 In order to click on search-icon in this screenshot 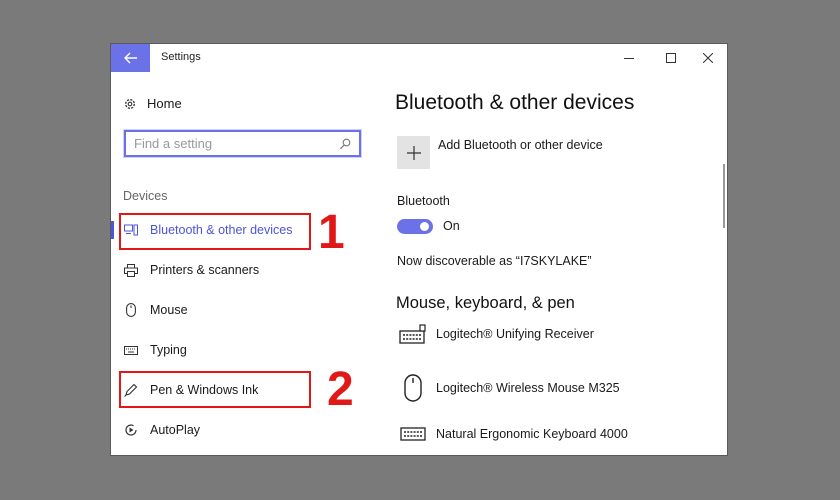, I will do `click(345, 143)`.